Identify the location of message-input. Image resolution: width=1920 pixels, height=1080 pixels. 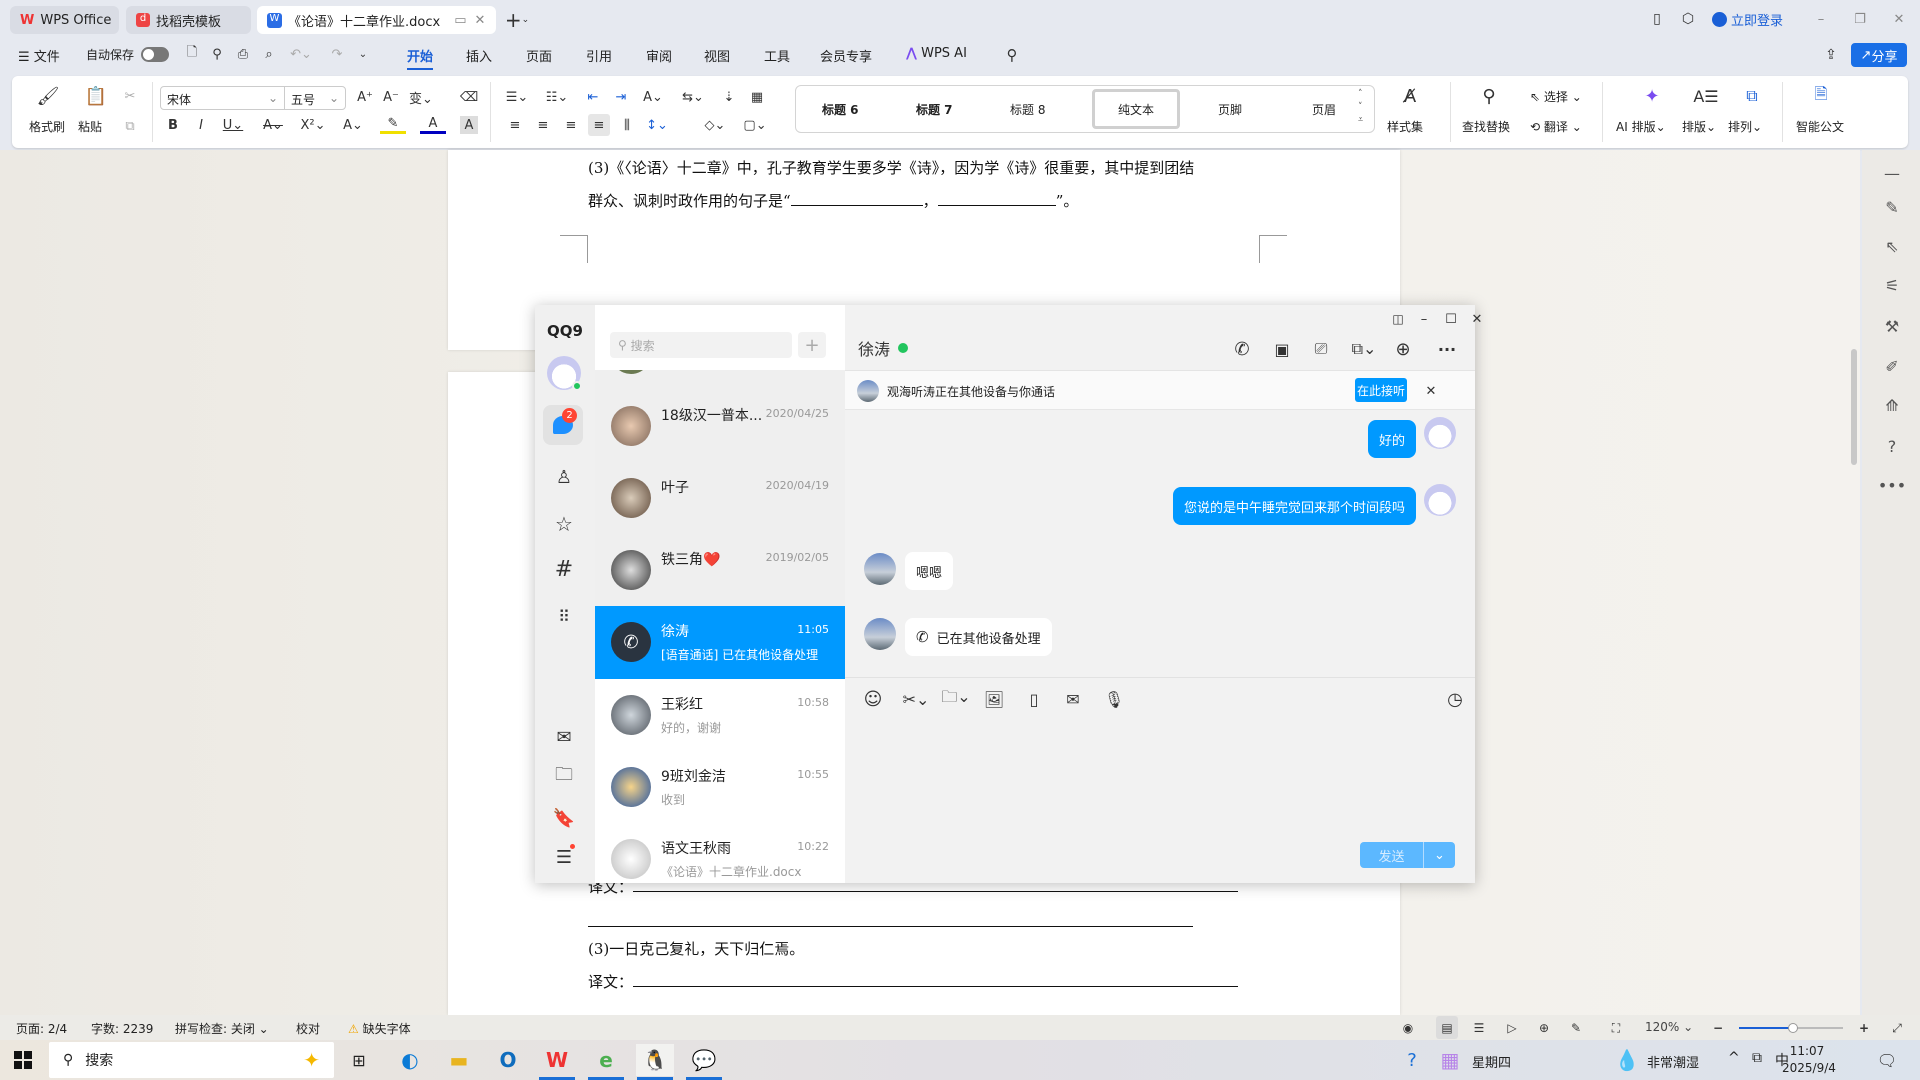
(1160, 779).